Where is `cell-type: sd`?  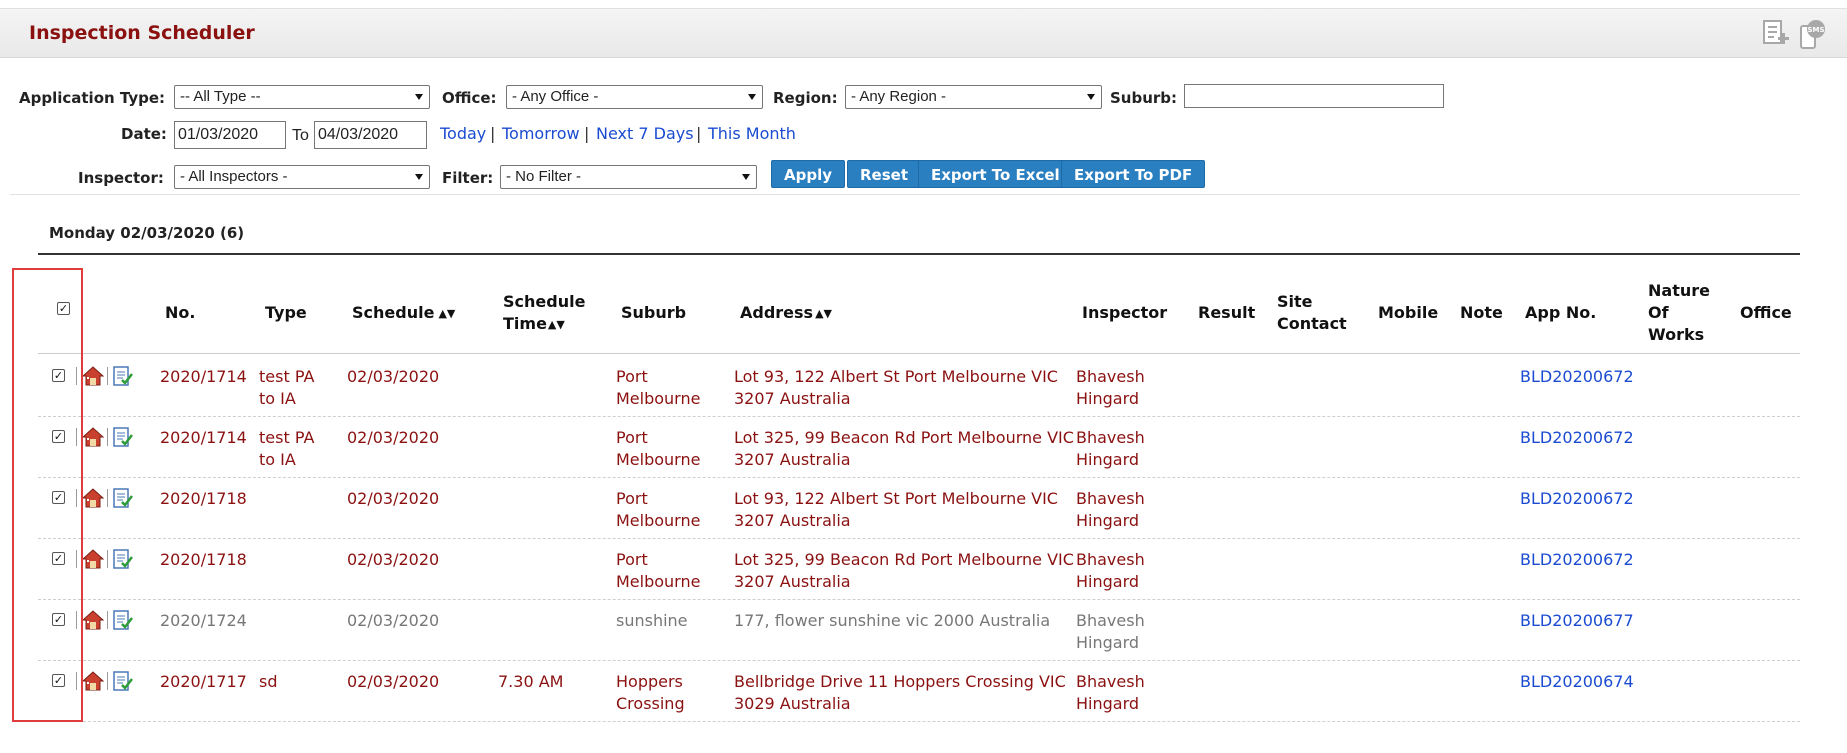
cell-type: sd is located at coordinates (268, 681).